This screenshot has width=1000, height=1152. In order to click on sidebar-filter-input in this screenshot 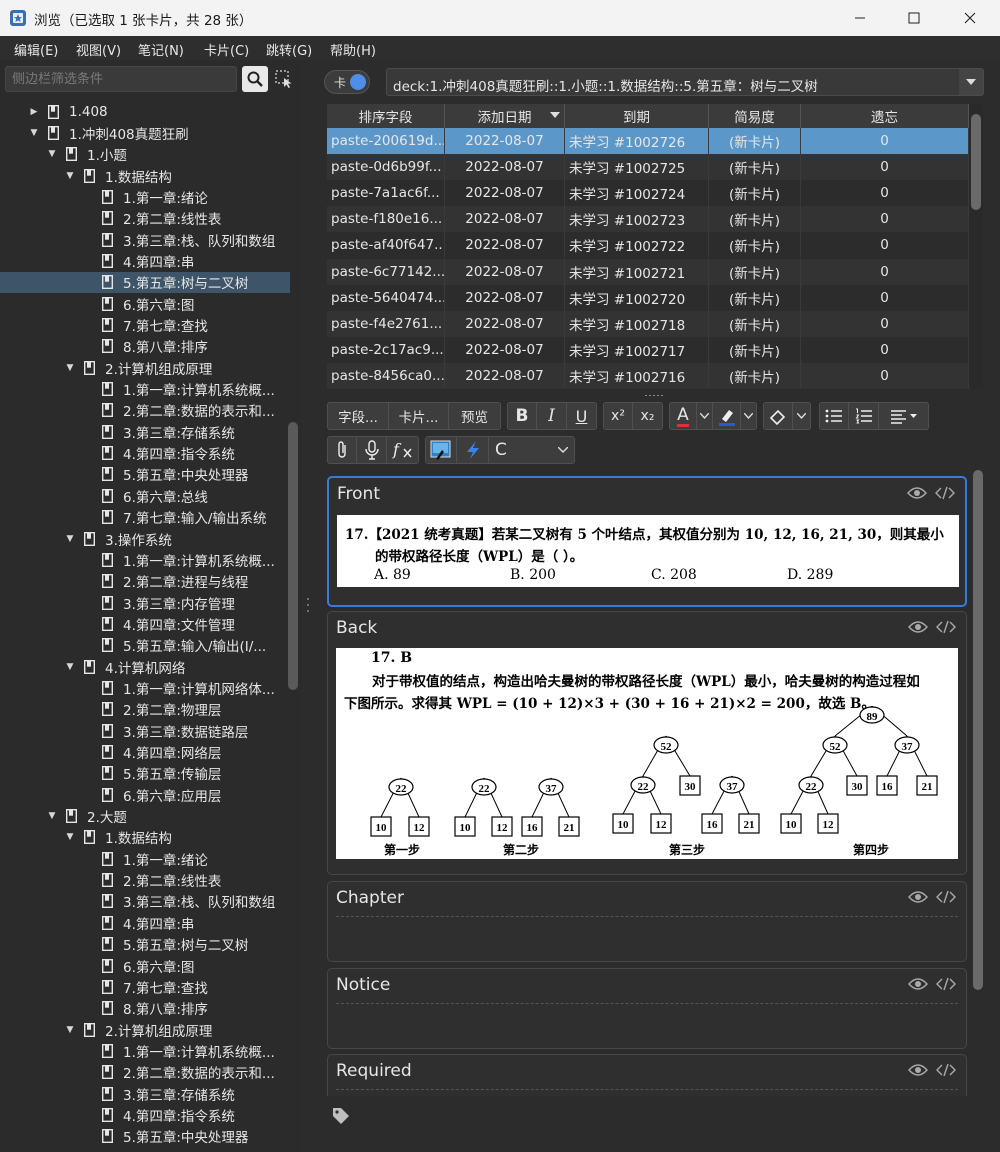, I will do `click(121, 79)`.